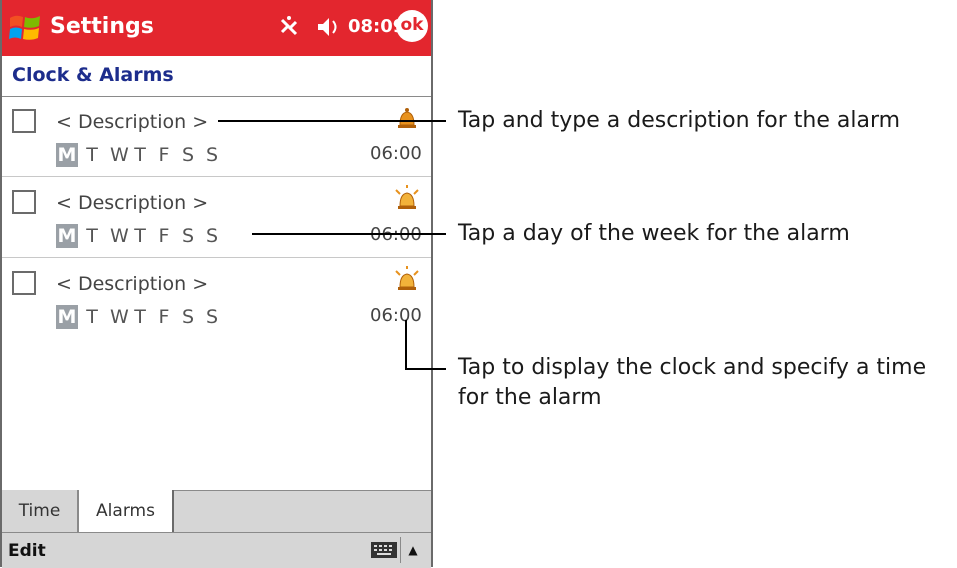  Describe the element at coordinates (406, 344) in the screenshot. I see `callout-line-time-vertical` at that location.